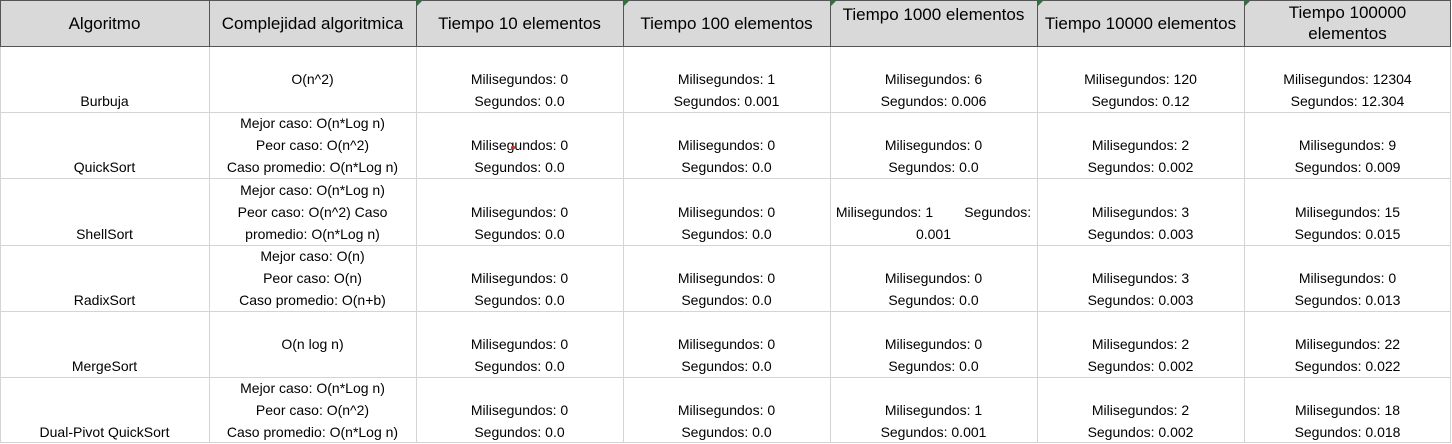 Image resolution: width=1452 pixels, height=444 pixels. I want to click on header-algoritmo: Algoritmo, so click(104, 23).